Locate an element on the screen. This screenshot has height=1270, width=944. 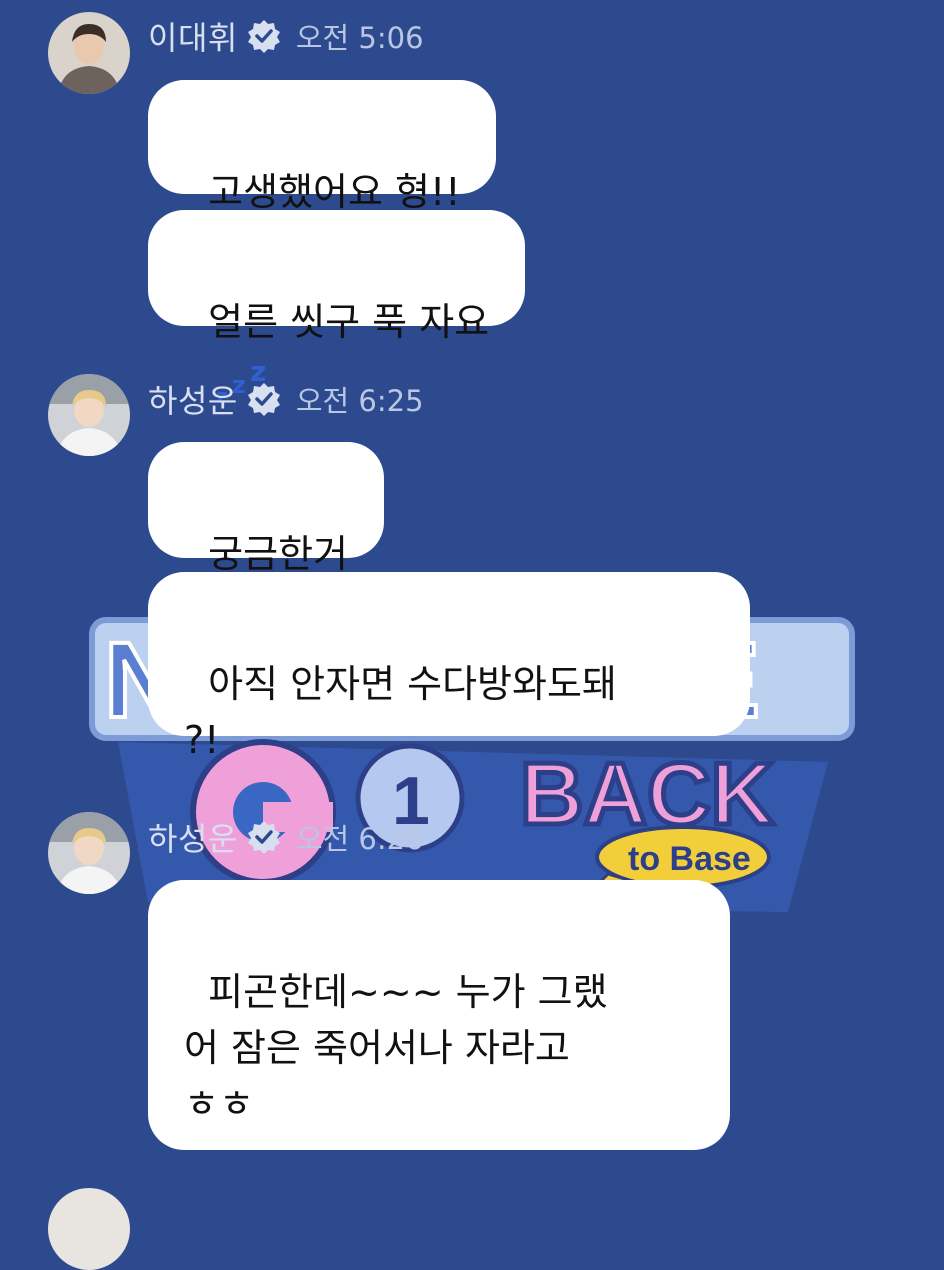
chat-bubble: 피곤한데~~~ 누가 그랬 어 잠은 죽어서나 자라고 ㅎㅎ is located at coordinates (439, 1015).